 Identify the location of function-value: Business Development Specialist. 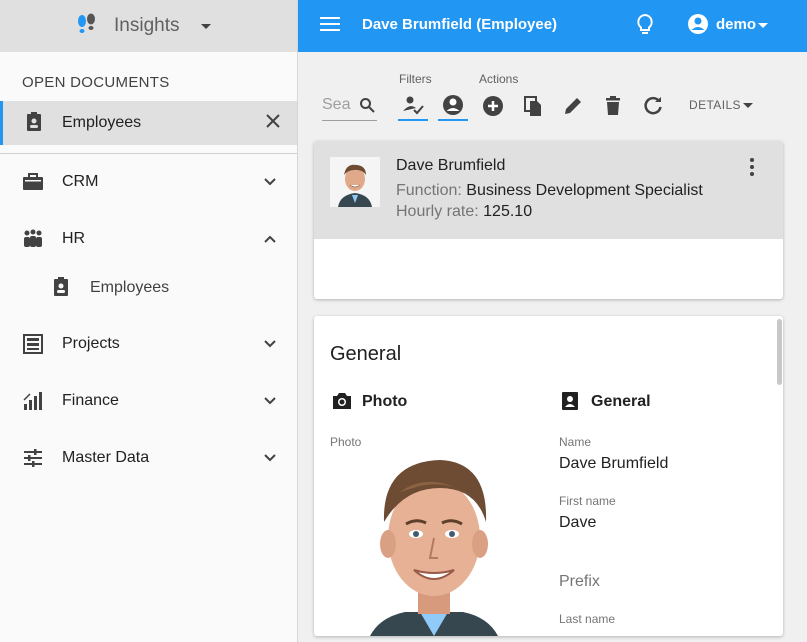
(584, 190).